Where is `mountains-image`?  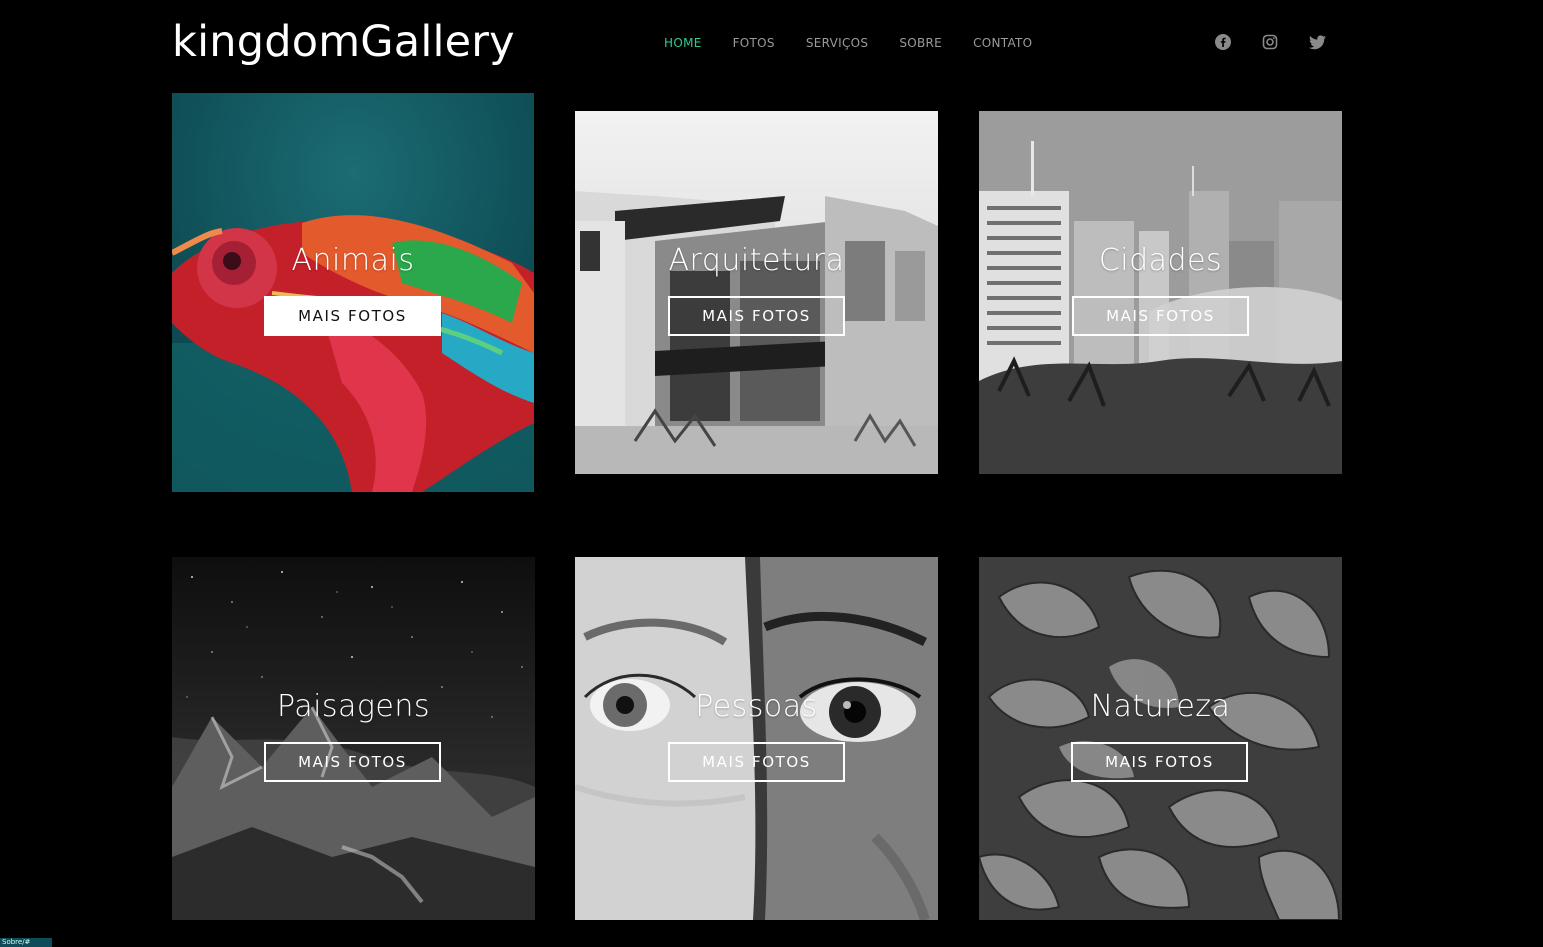
mountains-image is located at coordinates (353, 738).